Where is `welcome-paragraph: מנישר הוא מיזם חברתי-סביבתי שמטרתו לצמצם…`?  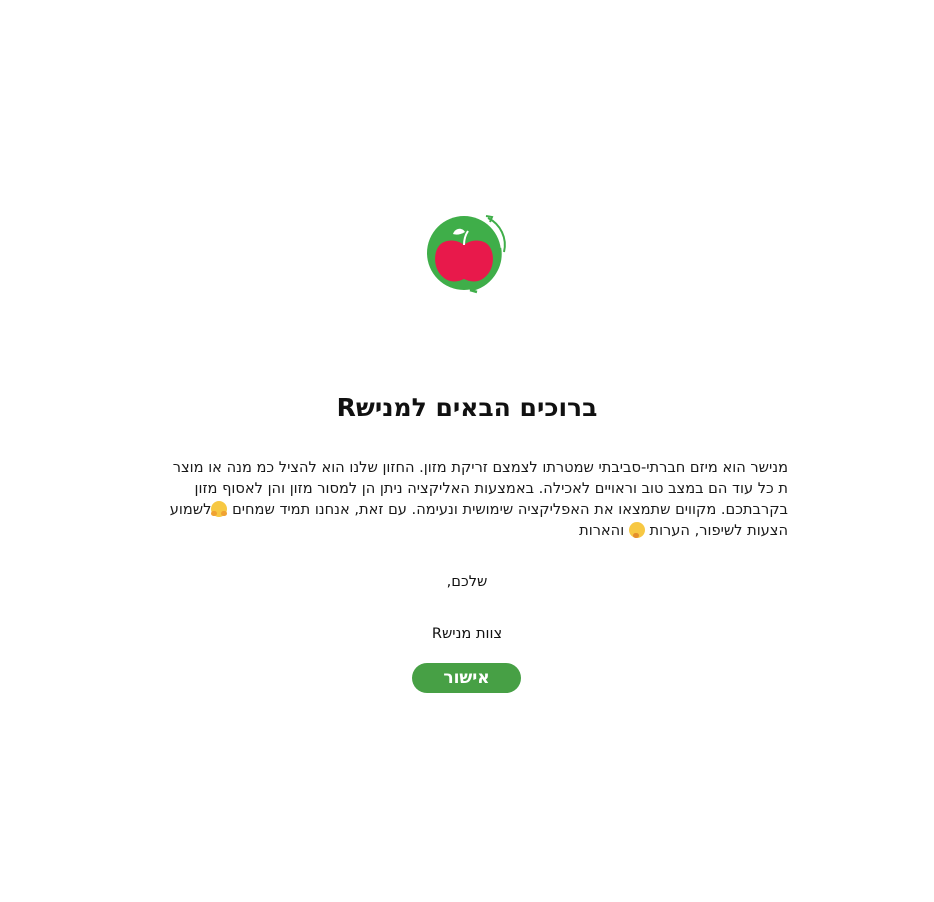
welcome-paragraph: מנישר הוא מיזם חברתי-סביבתי שמטרתו לצמצם… is located at coordinates (474, 499).